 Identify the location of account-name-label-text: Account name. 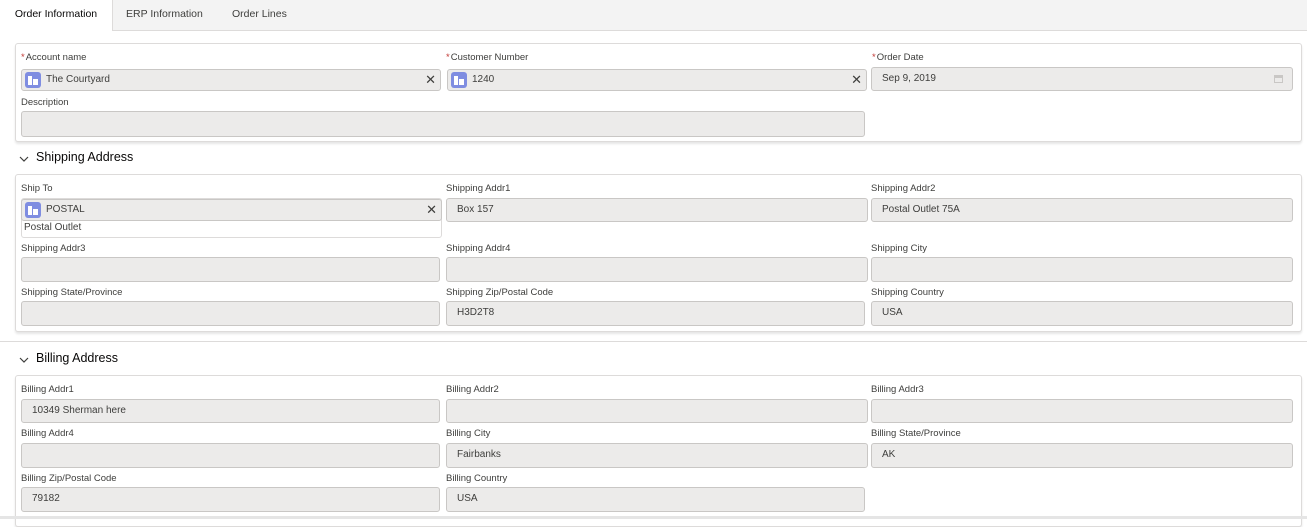
(56, 57).